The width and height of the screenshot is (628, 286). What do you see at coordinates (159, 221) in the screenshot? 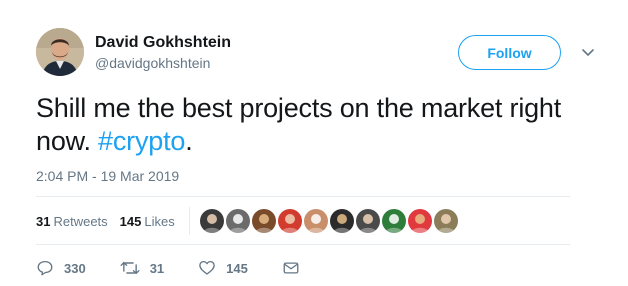
I see `likes-label: Likes` at bounding box center [159, 221].